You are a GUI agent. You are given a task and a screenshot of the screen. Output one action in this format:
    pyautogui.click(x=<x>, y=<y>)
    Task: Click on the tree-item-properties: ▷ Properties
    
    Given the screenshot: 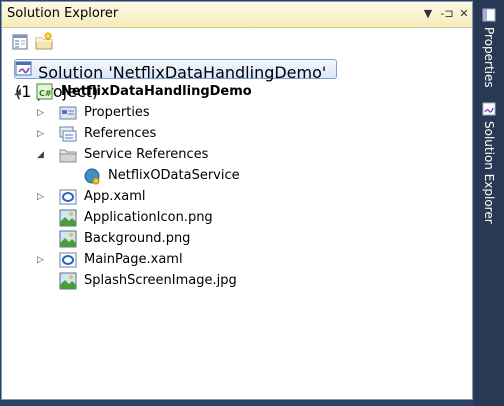 What is the action you would take?
    pyautogui.click(x=152, y=112)
    